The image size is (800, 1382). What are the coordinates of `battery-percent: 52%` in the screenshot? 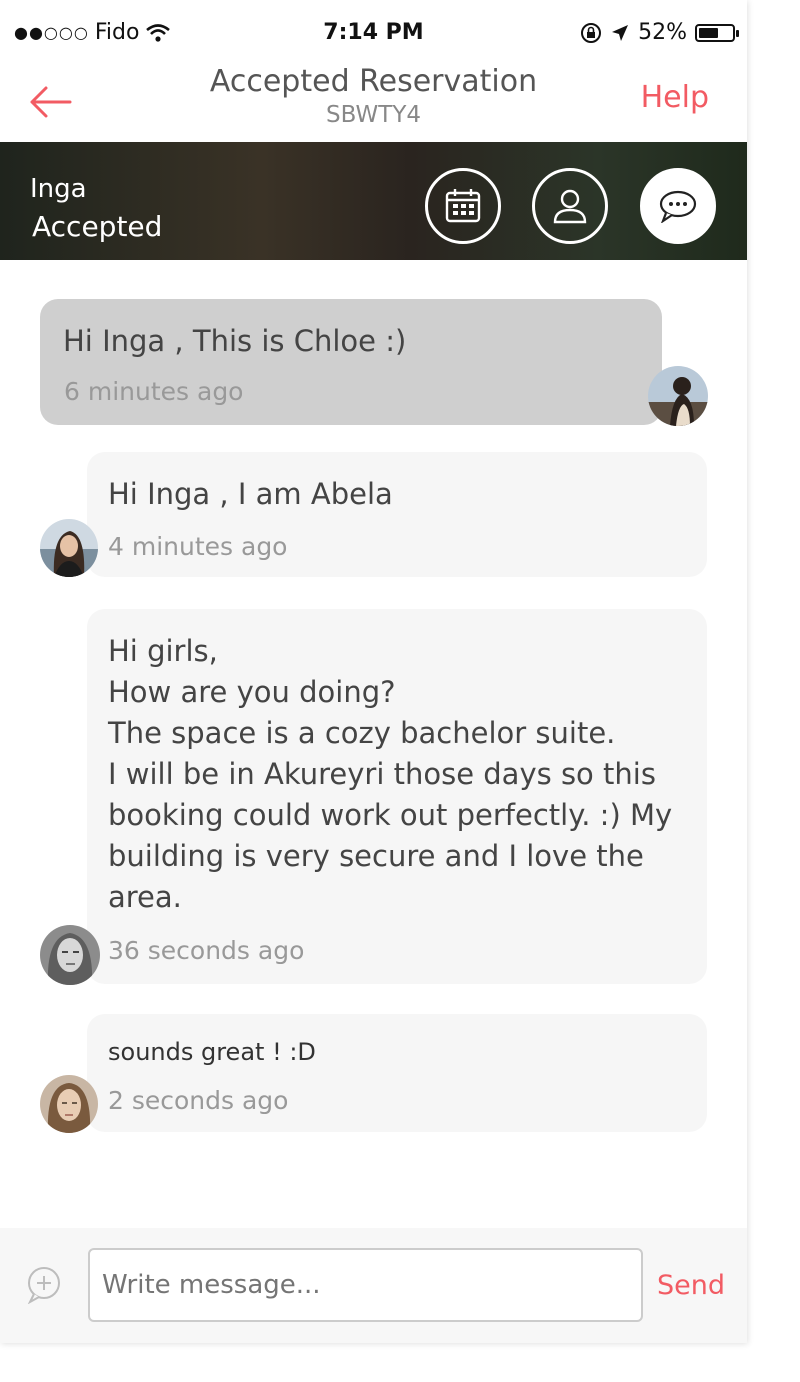 It's located at (662, 32).